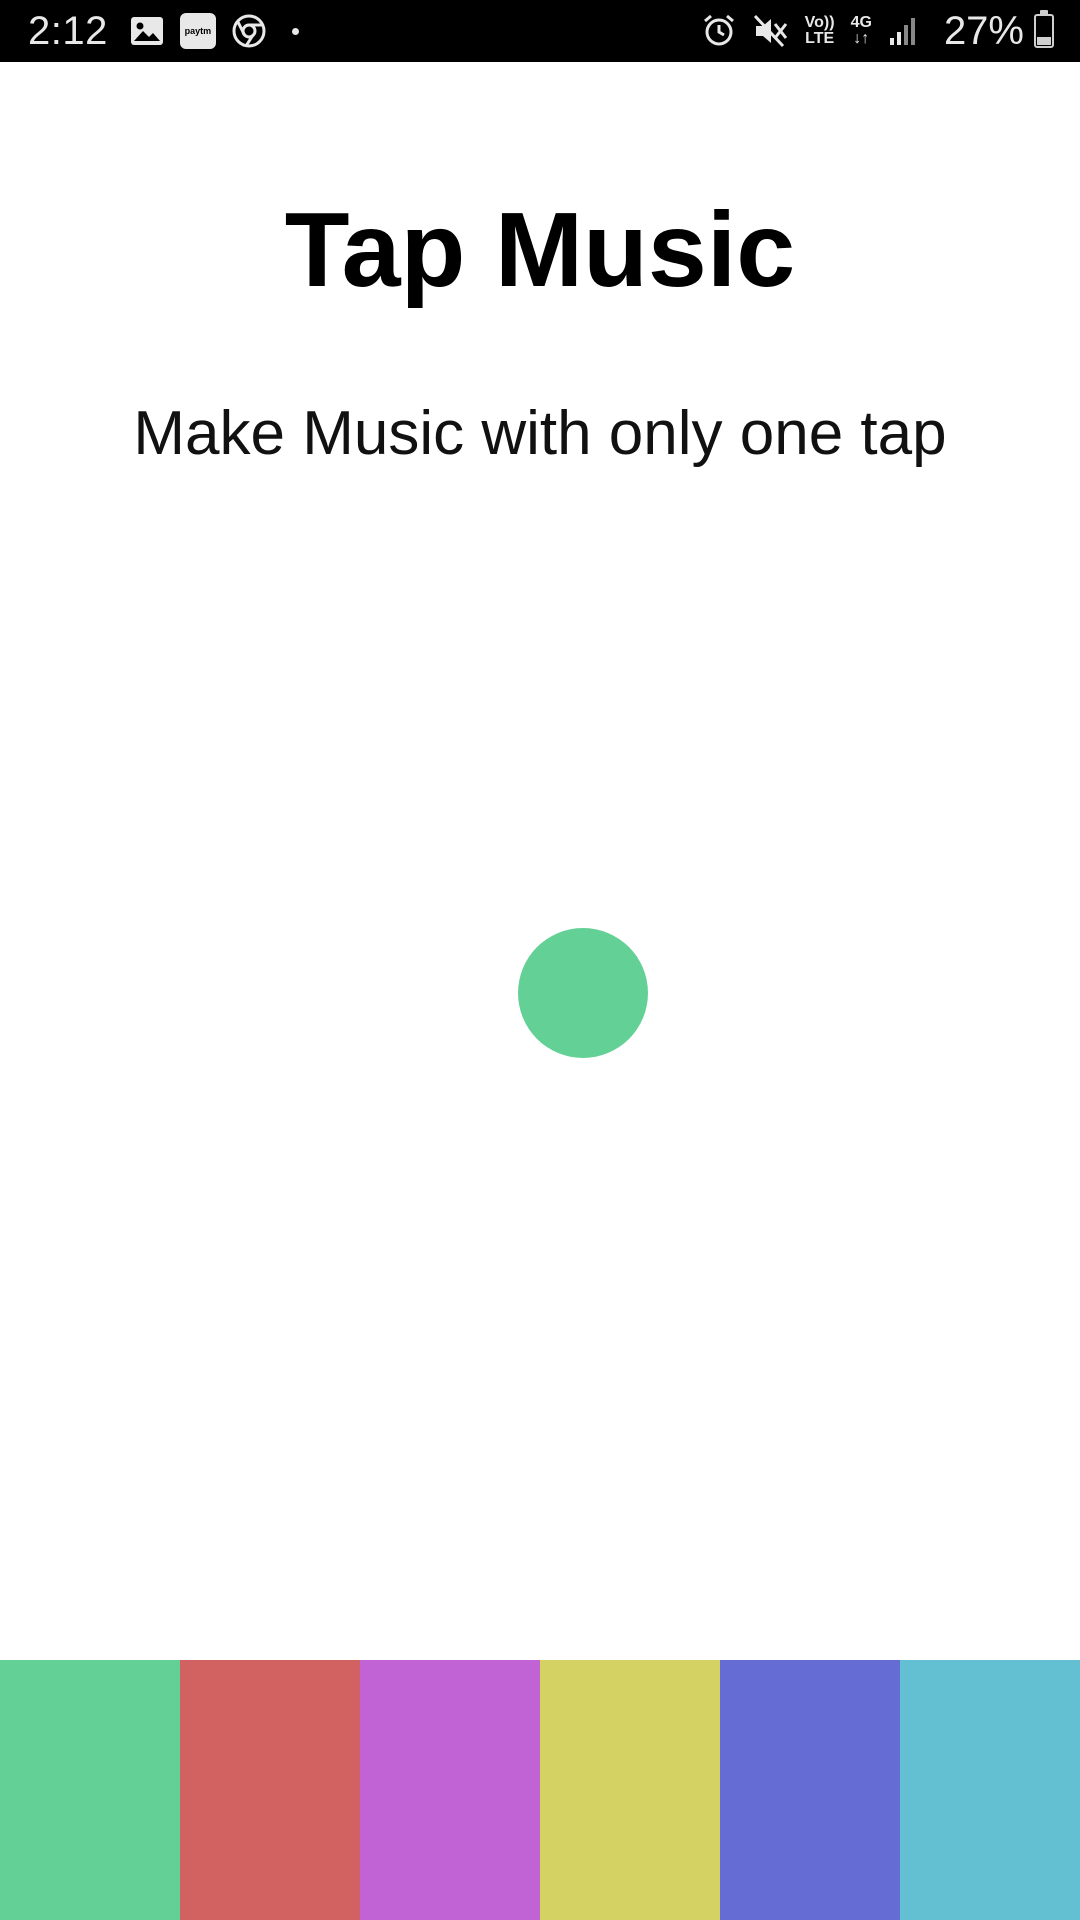  I want to click on paytm-icon: paytm, so click(197, 31).